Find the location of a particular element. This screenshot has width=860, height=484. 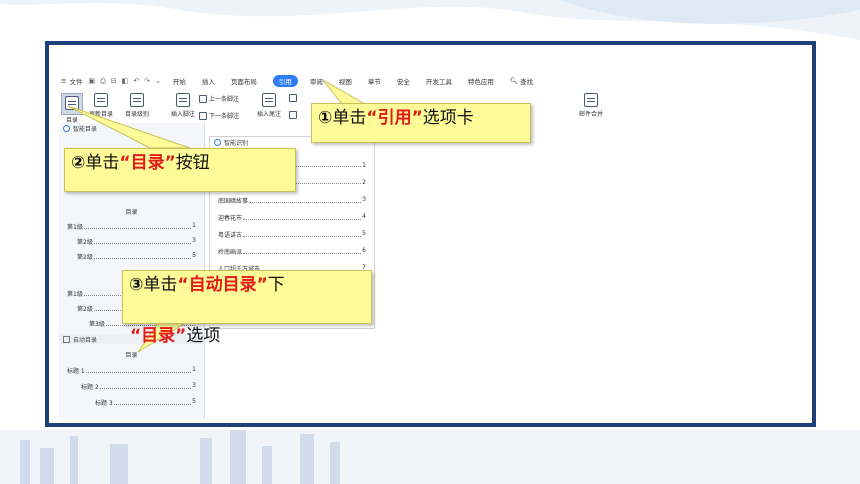

callout-text: 下 is located at coordinates (276, 285).